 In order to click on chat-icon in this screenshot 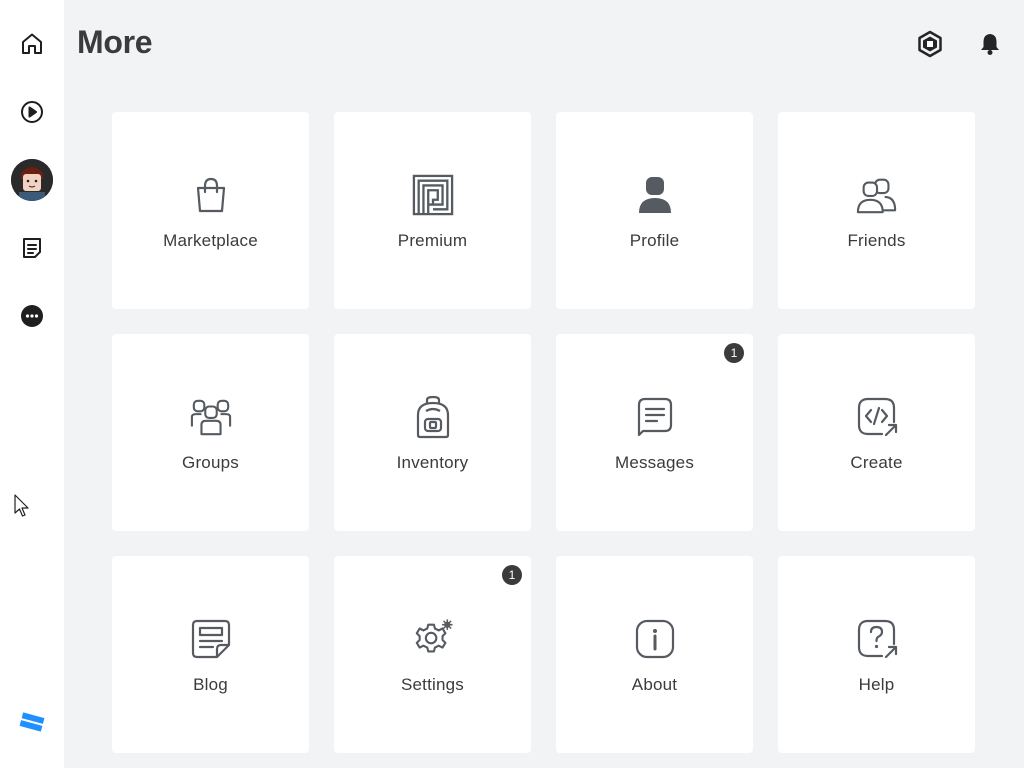, I will do `click(32, 248)`.